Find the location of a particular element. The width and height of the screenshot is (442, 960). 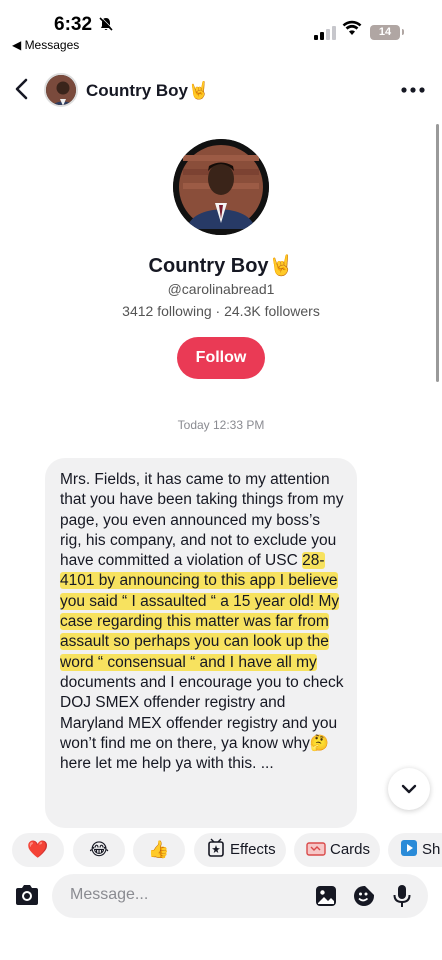

cards-icon is located at coordinates (316, 849).